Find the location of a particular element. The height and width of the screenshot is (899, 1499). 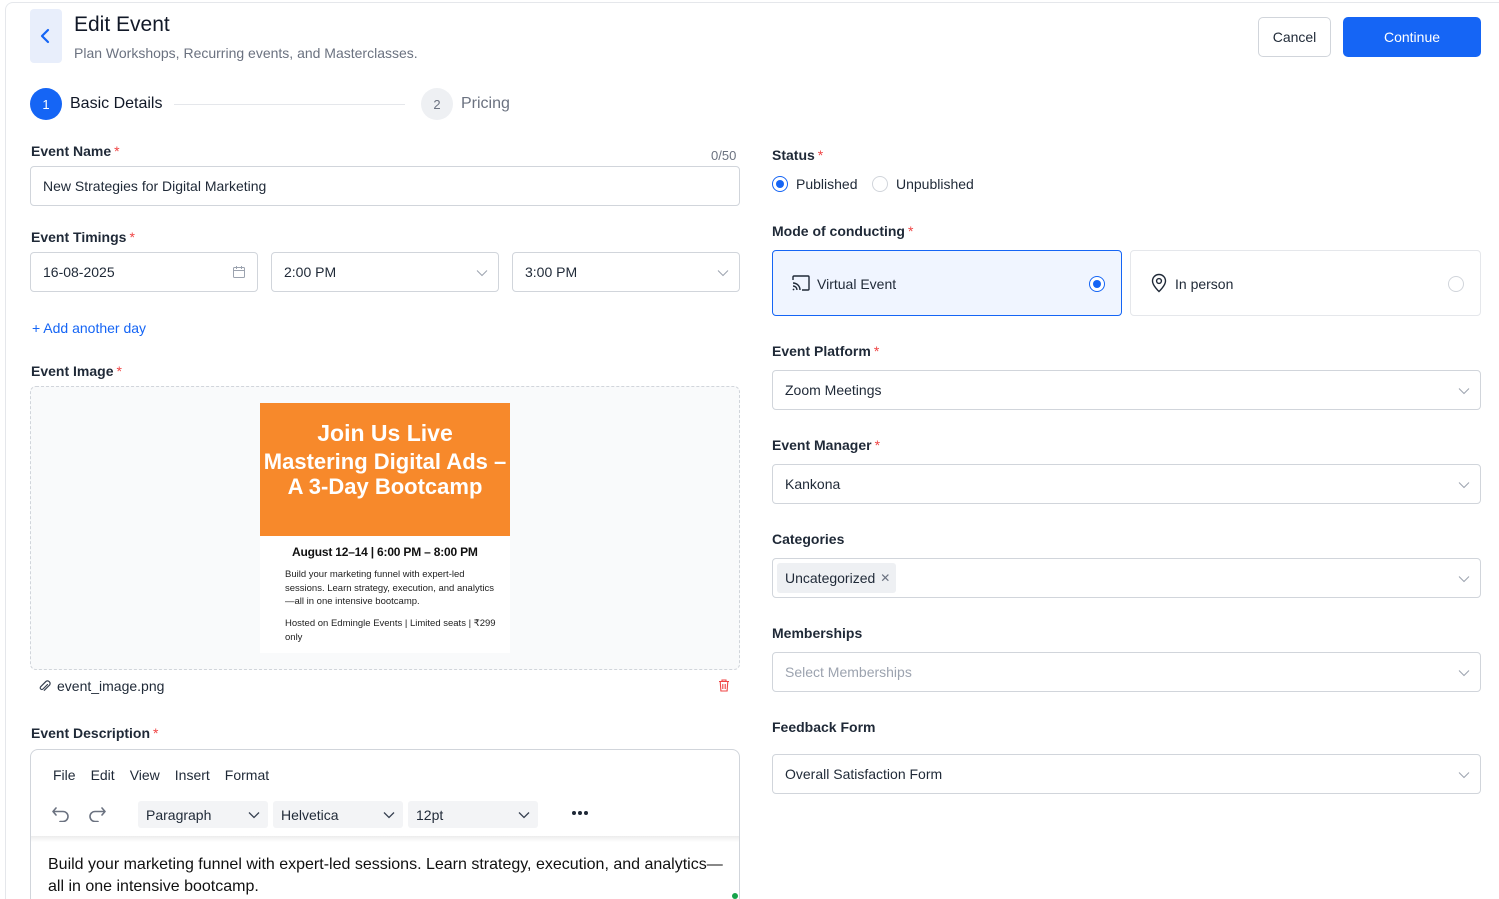

feedback-select: Overall Satisfaction Form is located at coordinates (1126, 774).